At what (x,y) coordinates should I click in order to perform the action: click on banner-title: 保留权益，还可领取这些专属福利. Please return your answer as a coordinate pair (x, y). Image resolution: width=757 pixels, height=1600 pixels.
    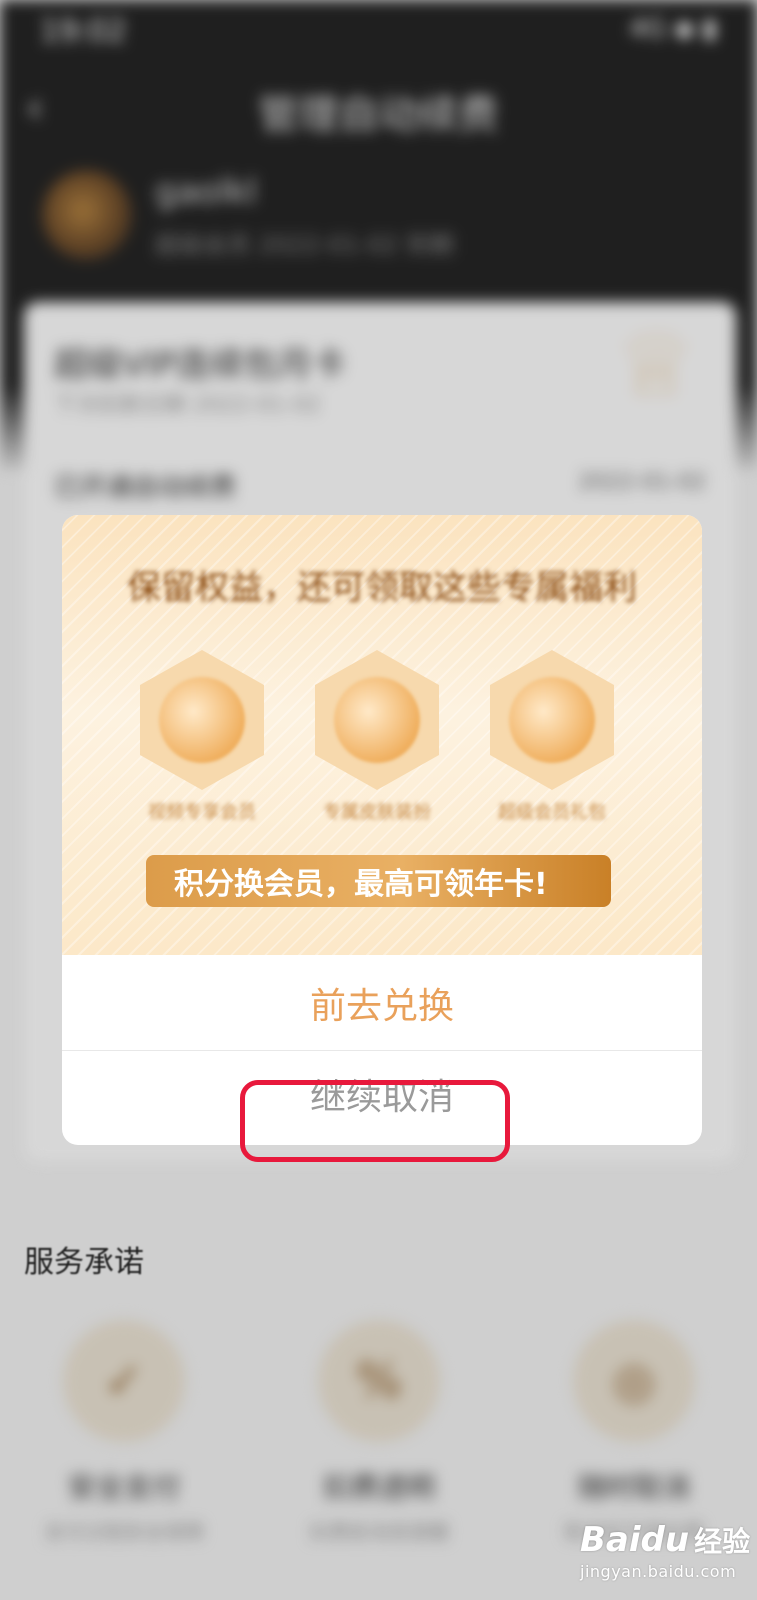
    Looking at the image, I should click on (382, 588).